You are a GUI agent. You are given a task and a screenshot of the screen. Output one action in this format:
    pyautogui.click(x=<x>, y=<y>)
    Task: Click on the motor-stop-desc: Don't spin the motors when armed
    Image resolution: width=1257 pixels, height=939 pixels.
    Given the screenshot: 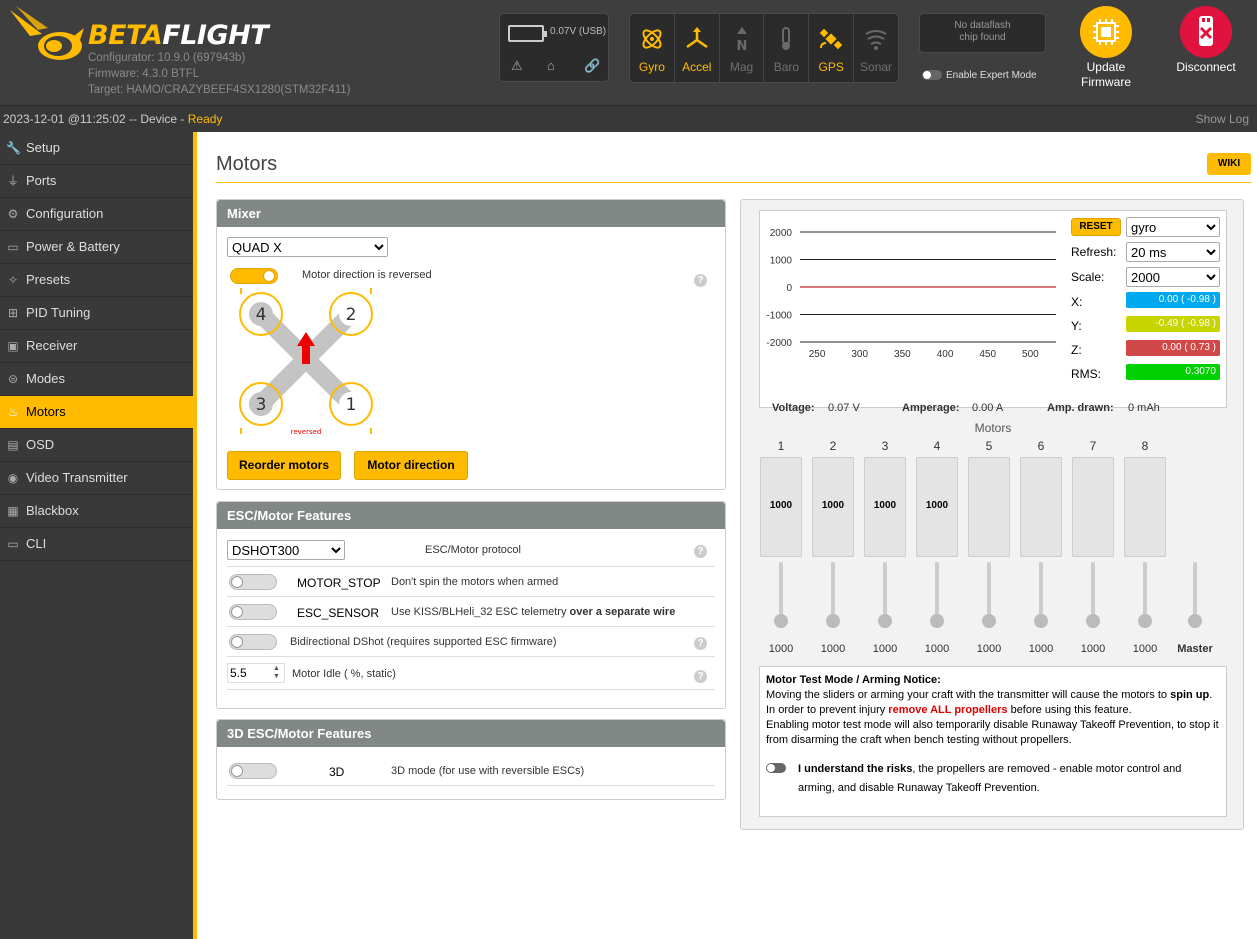 What is the action you would take?
    pyautogui.click(x=475, y=582)
    